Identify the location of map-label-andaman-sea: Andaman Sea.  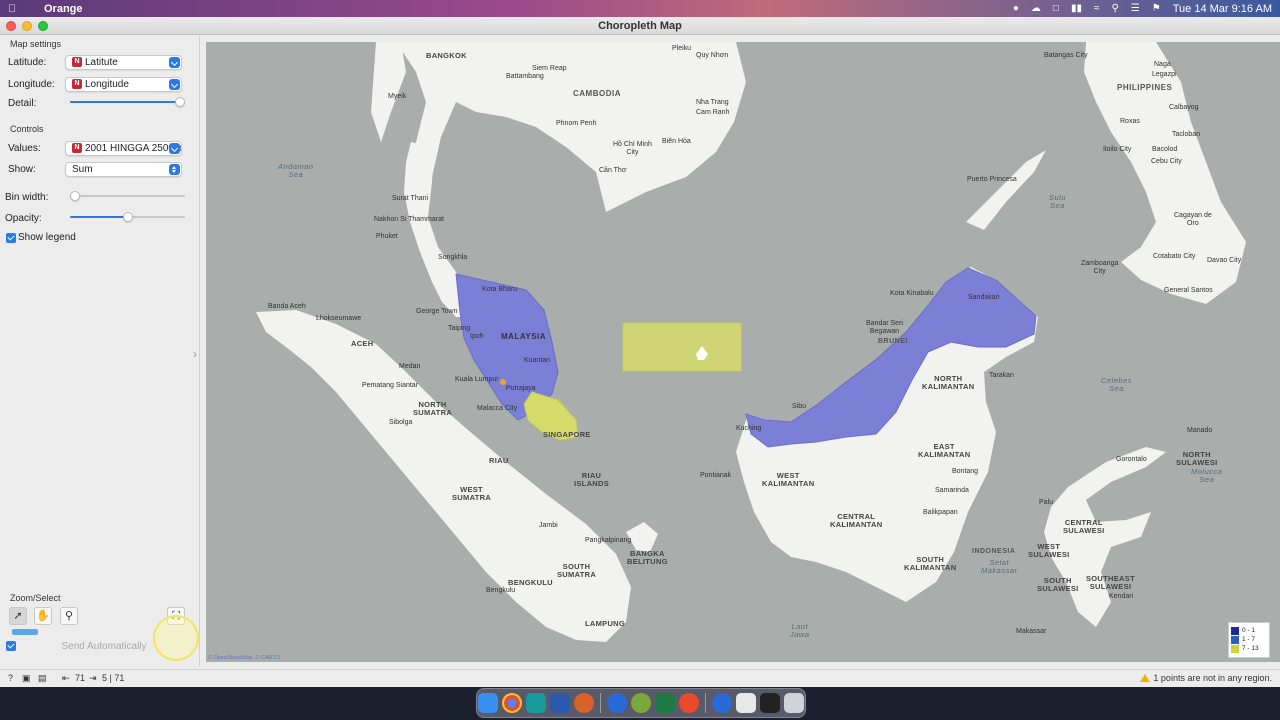
(296, 170).